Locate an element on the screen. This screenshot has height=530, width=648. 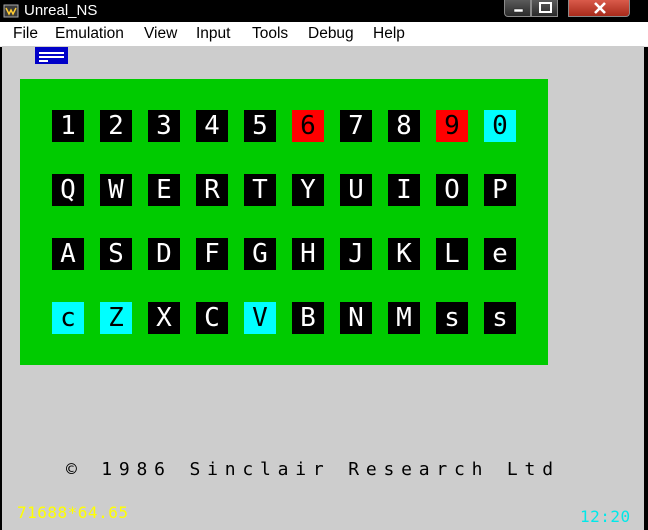
title-bar: Unreal_NS is located at coordinates (324, 11).